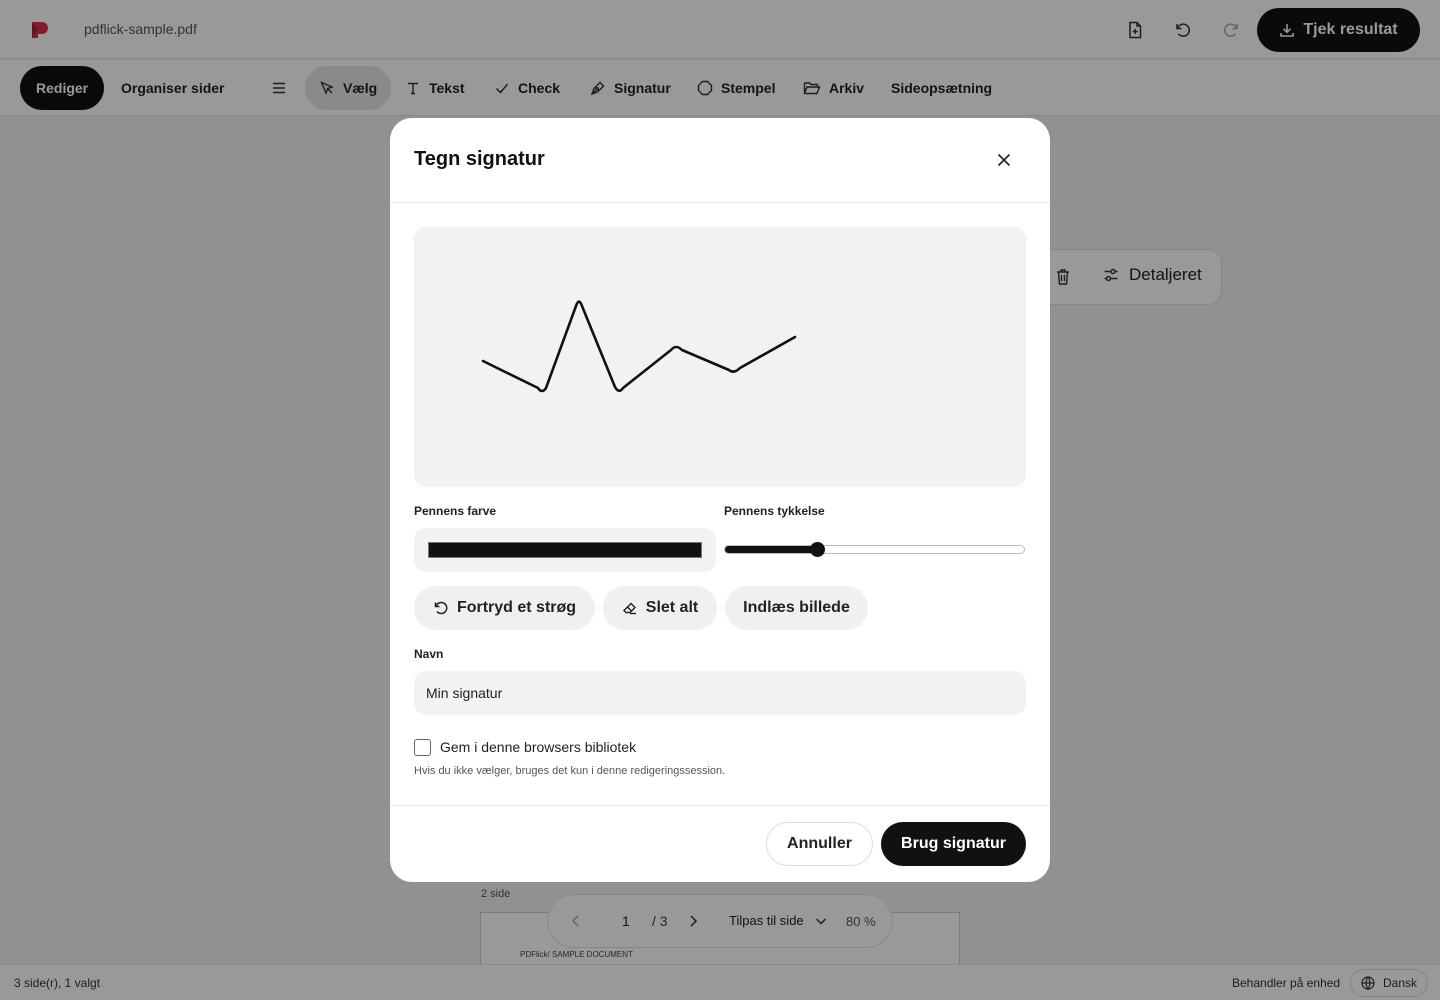 The width and height of the screenshot is (1440, 1000). Describe the element at coordinates (672, 607) in the screenshot. I see `clear-all-label: Slet alt` at that location.